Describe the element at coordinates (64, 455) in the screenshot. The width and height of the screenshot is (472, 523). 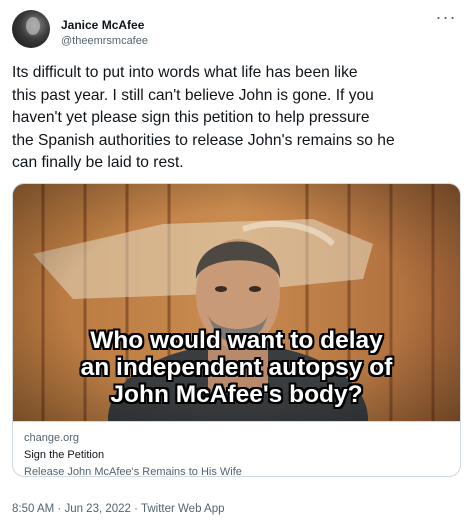
I see `card-title: Sign the Petition` at that location.